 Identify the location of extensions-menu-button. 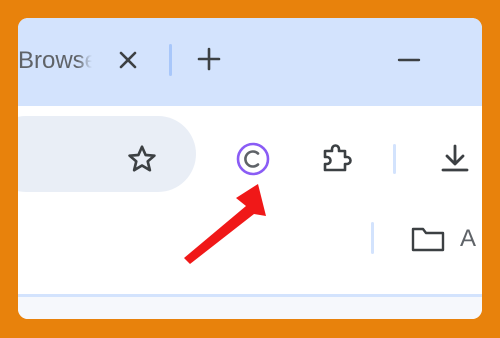
(337, 159).